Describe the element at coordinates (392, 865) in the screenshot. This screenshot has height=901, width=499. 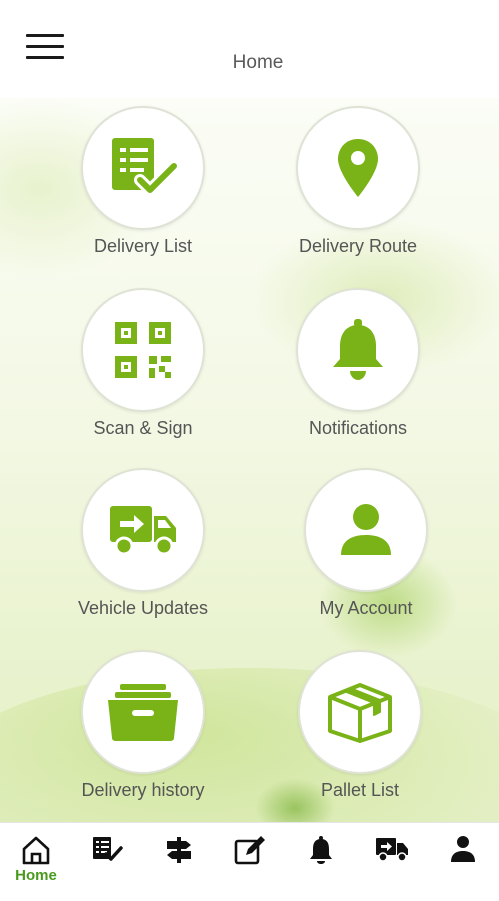
I see `nav-vehicle-updates` at that location.